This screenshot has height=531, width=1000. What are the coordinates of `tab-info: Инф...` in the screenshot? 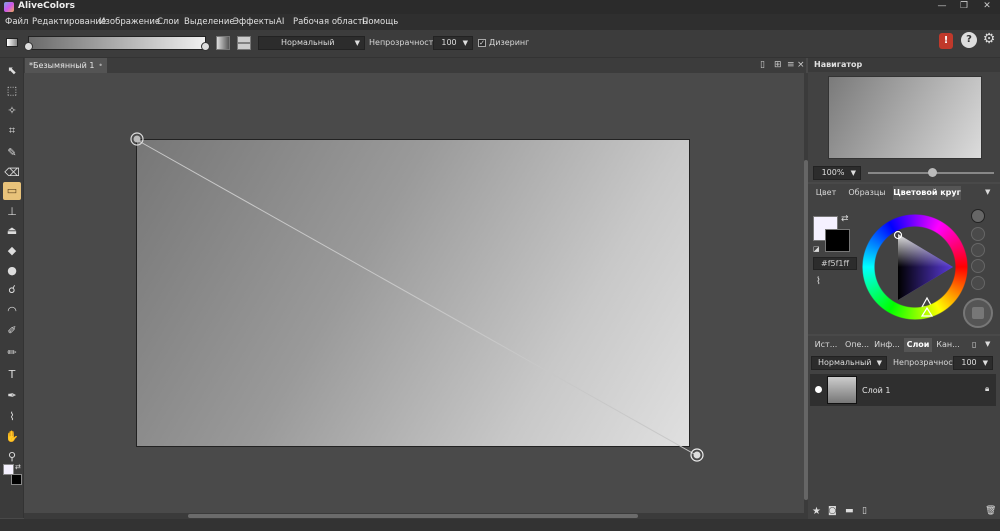 It's located at (887, 345).